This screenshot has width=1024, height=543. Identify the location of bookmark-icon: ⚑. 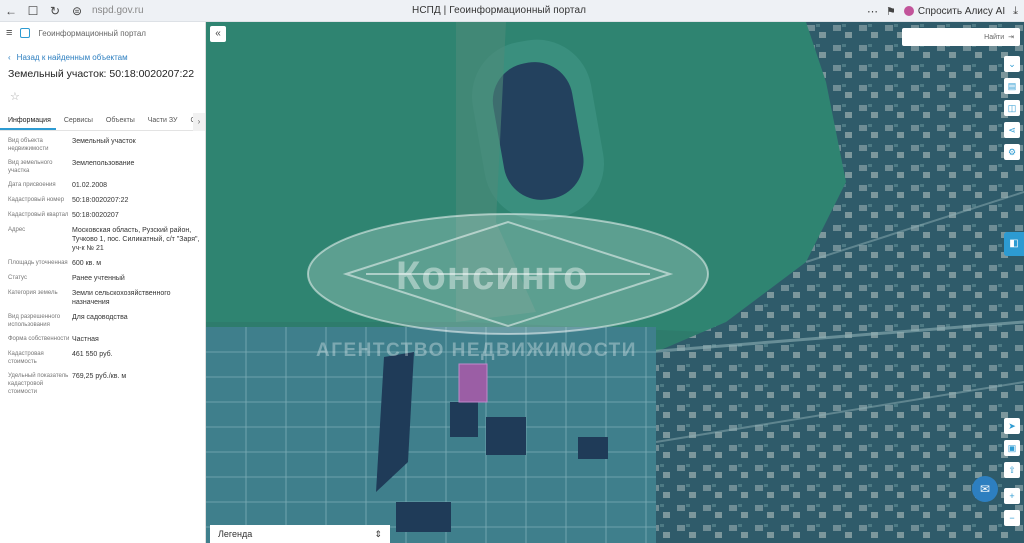
(891, 11).